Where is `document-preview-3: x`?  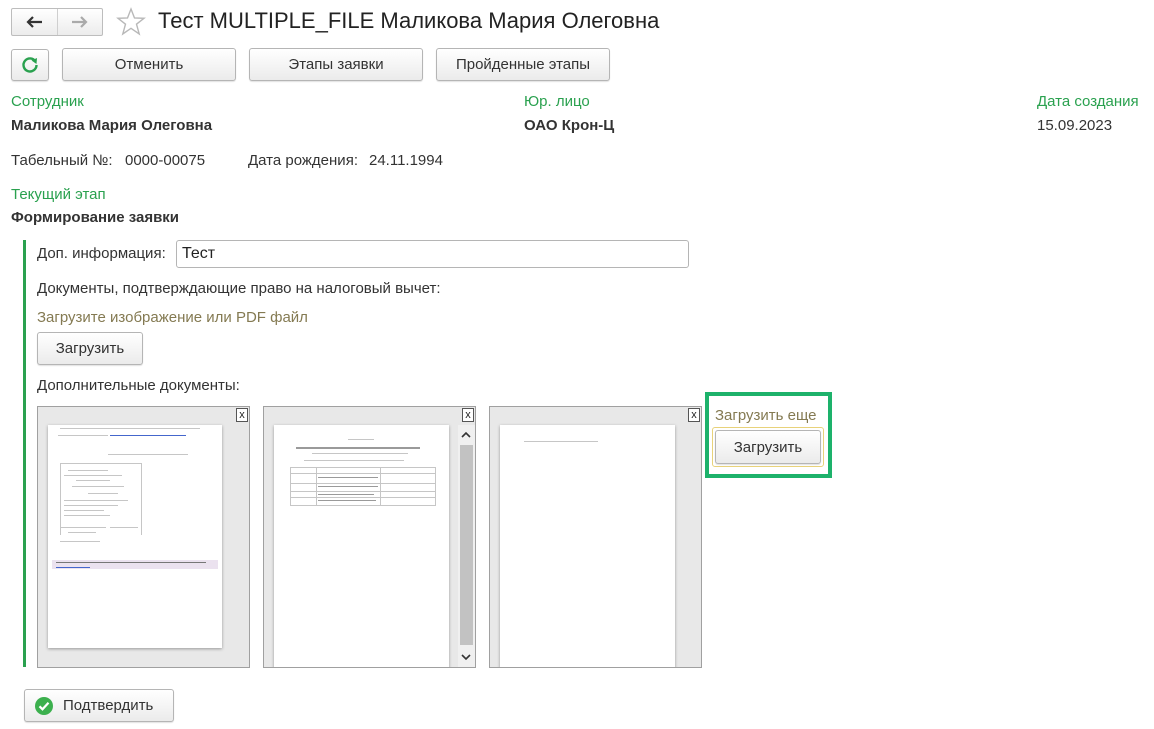
document-preview-3: x is located at coordinates (595, 537).